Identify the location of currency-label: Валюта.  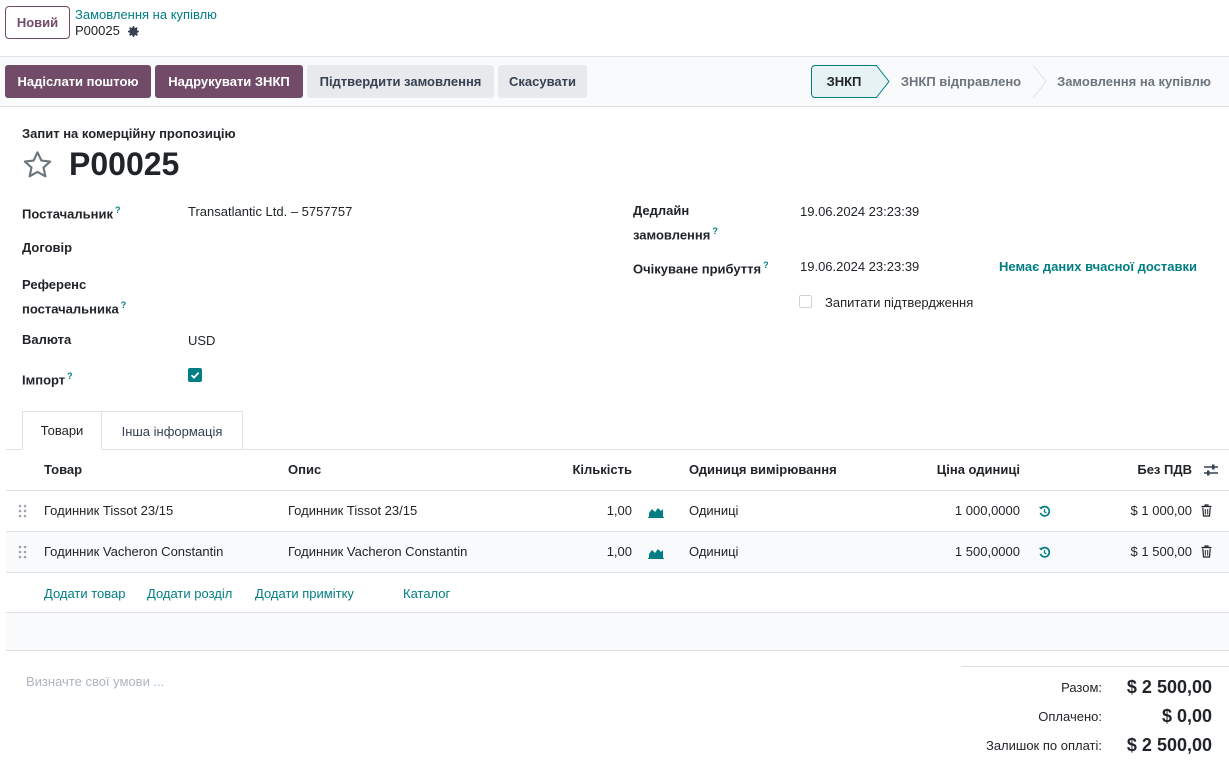
(47, 339).